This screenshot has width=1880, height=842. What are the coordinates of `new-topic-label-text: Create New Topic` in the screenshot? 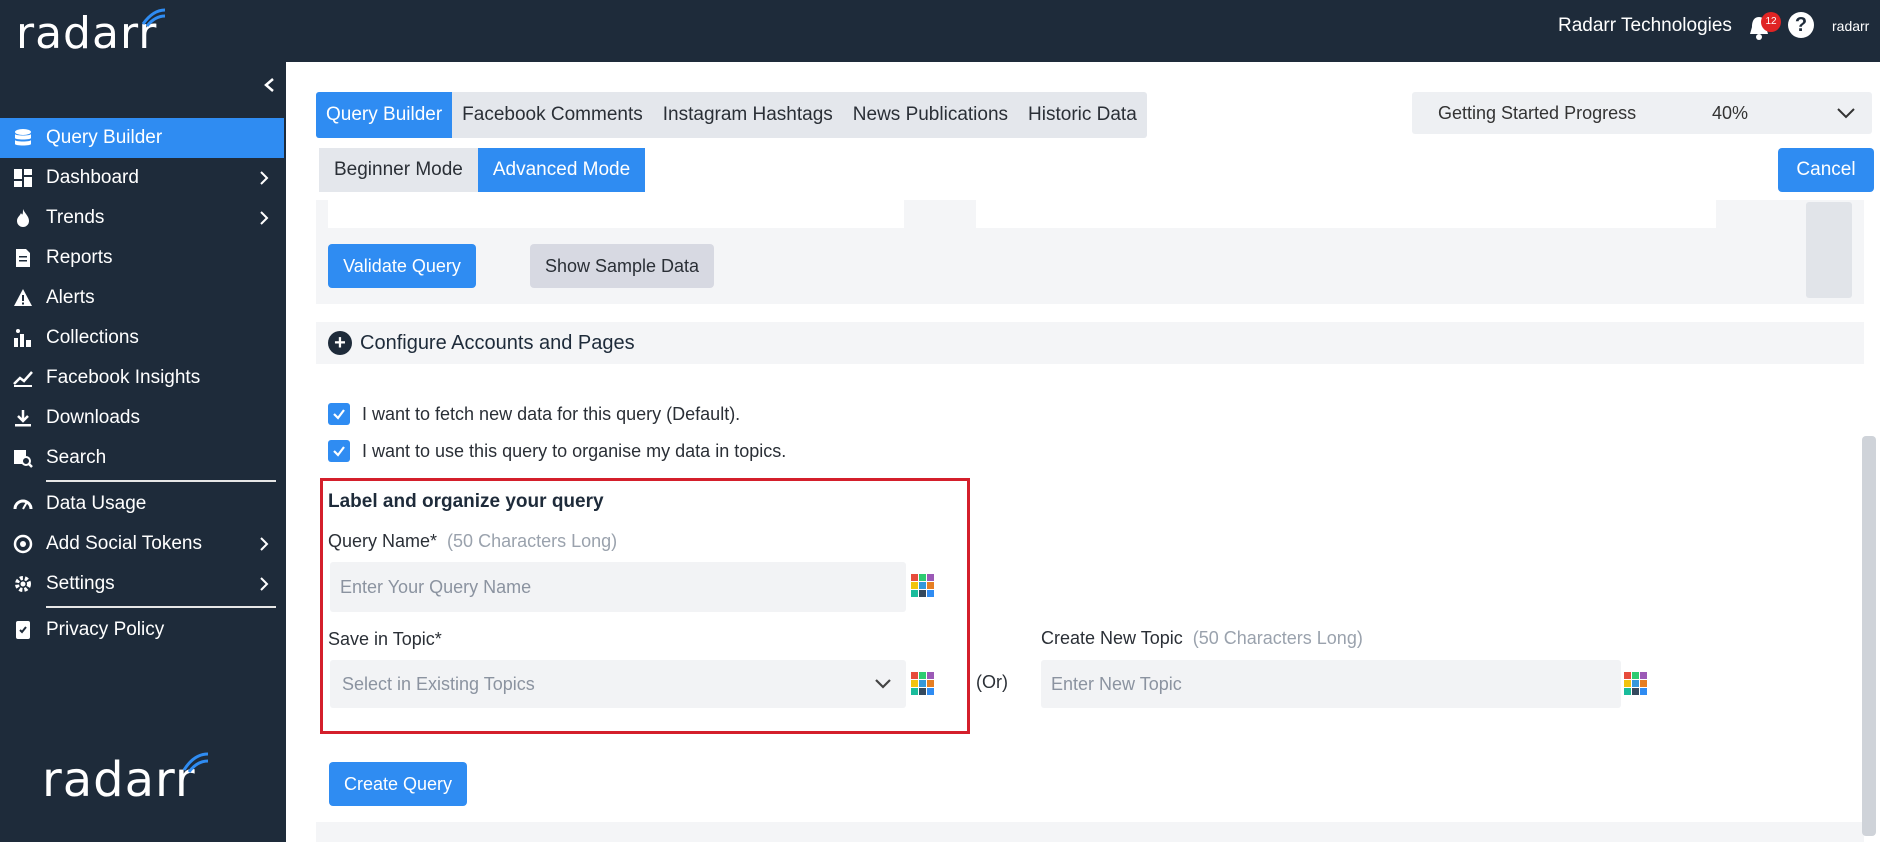 It's located at (1112, 638).